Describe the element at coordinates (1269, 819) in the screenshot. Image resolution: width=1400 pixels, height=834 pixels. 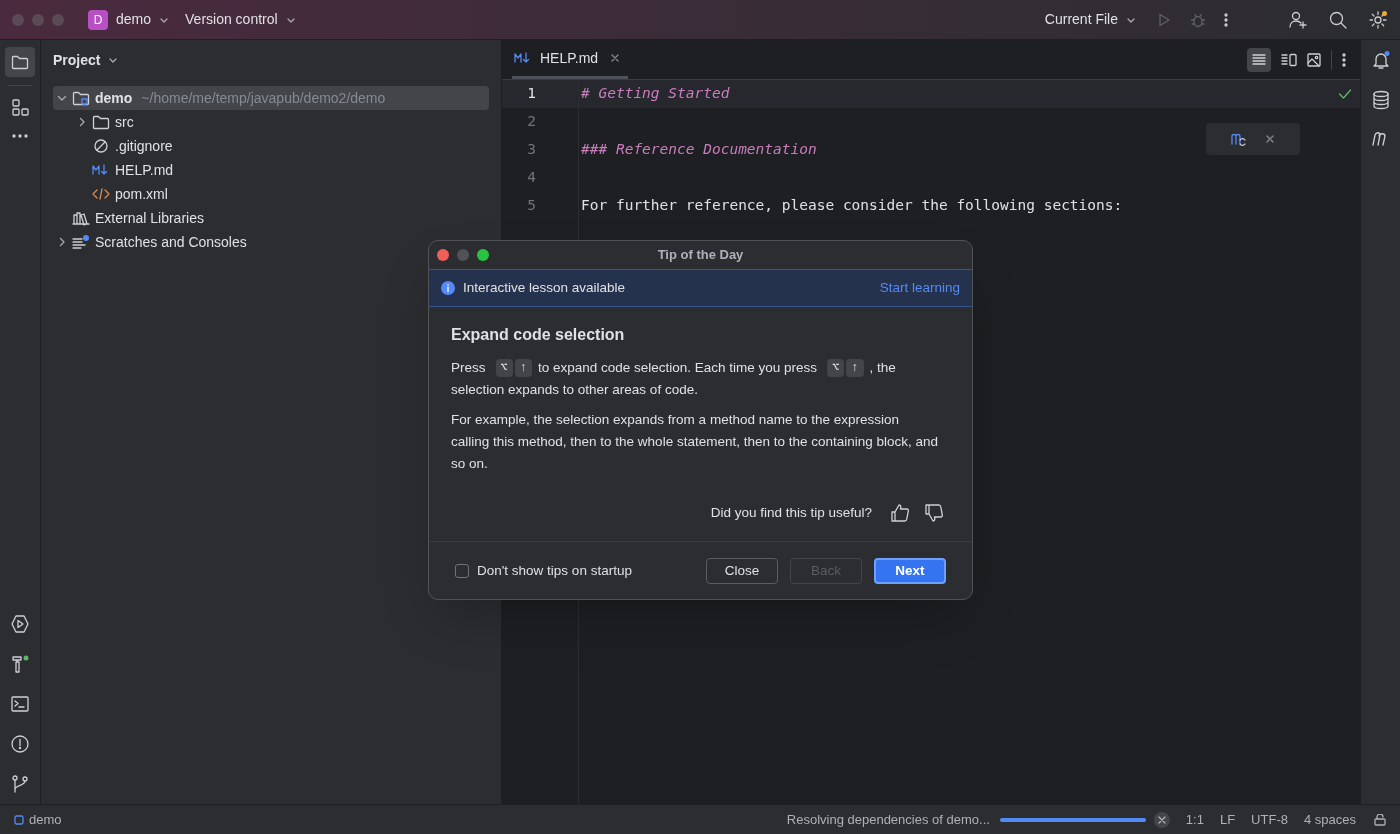
I see `status-item: UTF-8` at that location.